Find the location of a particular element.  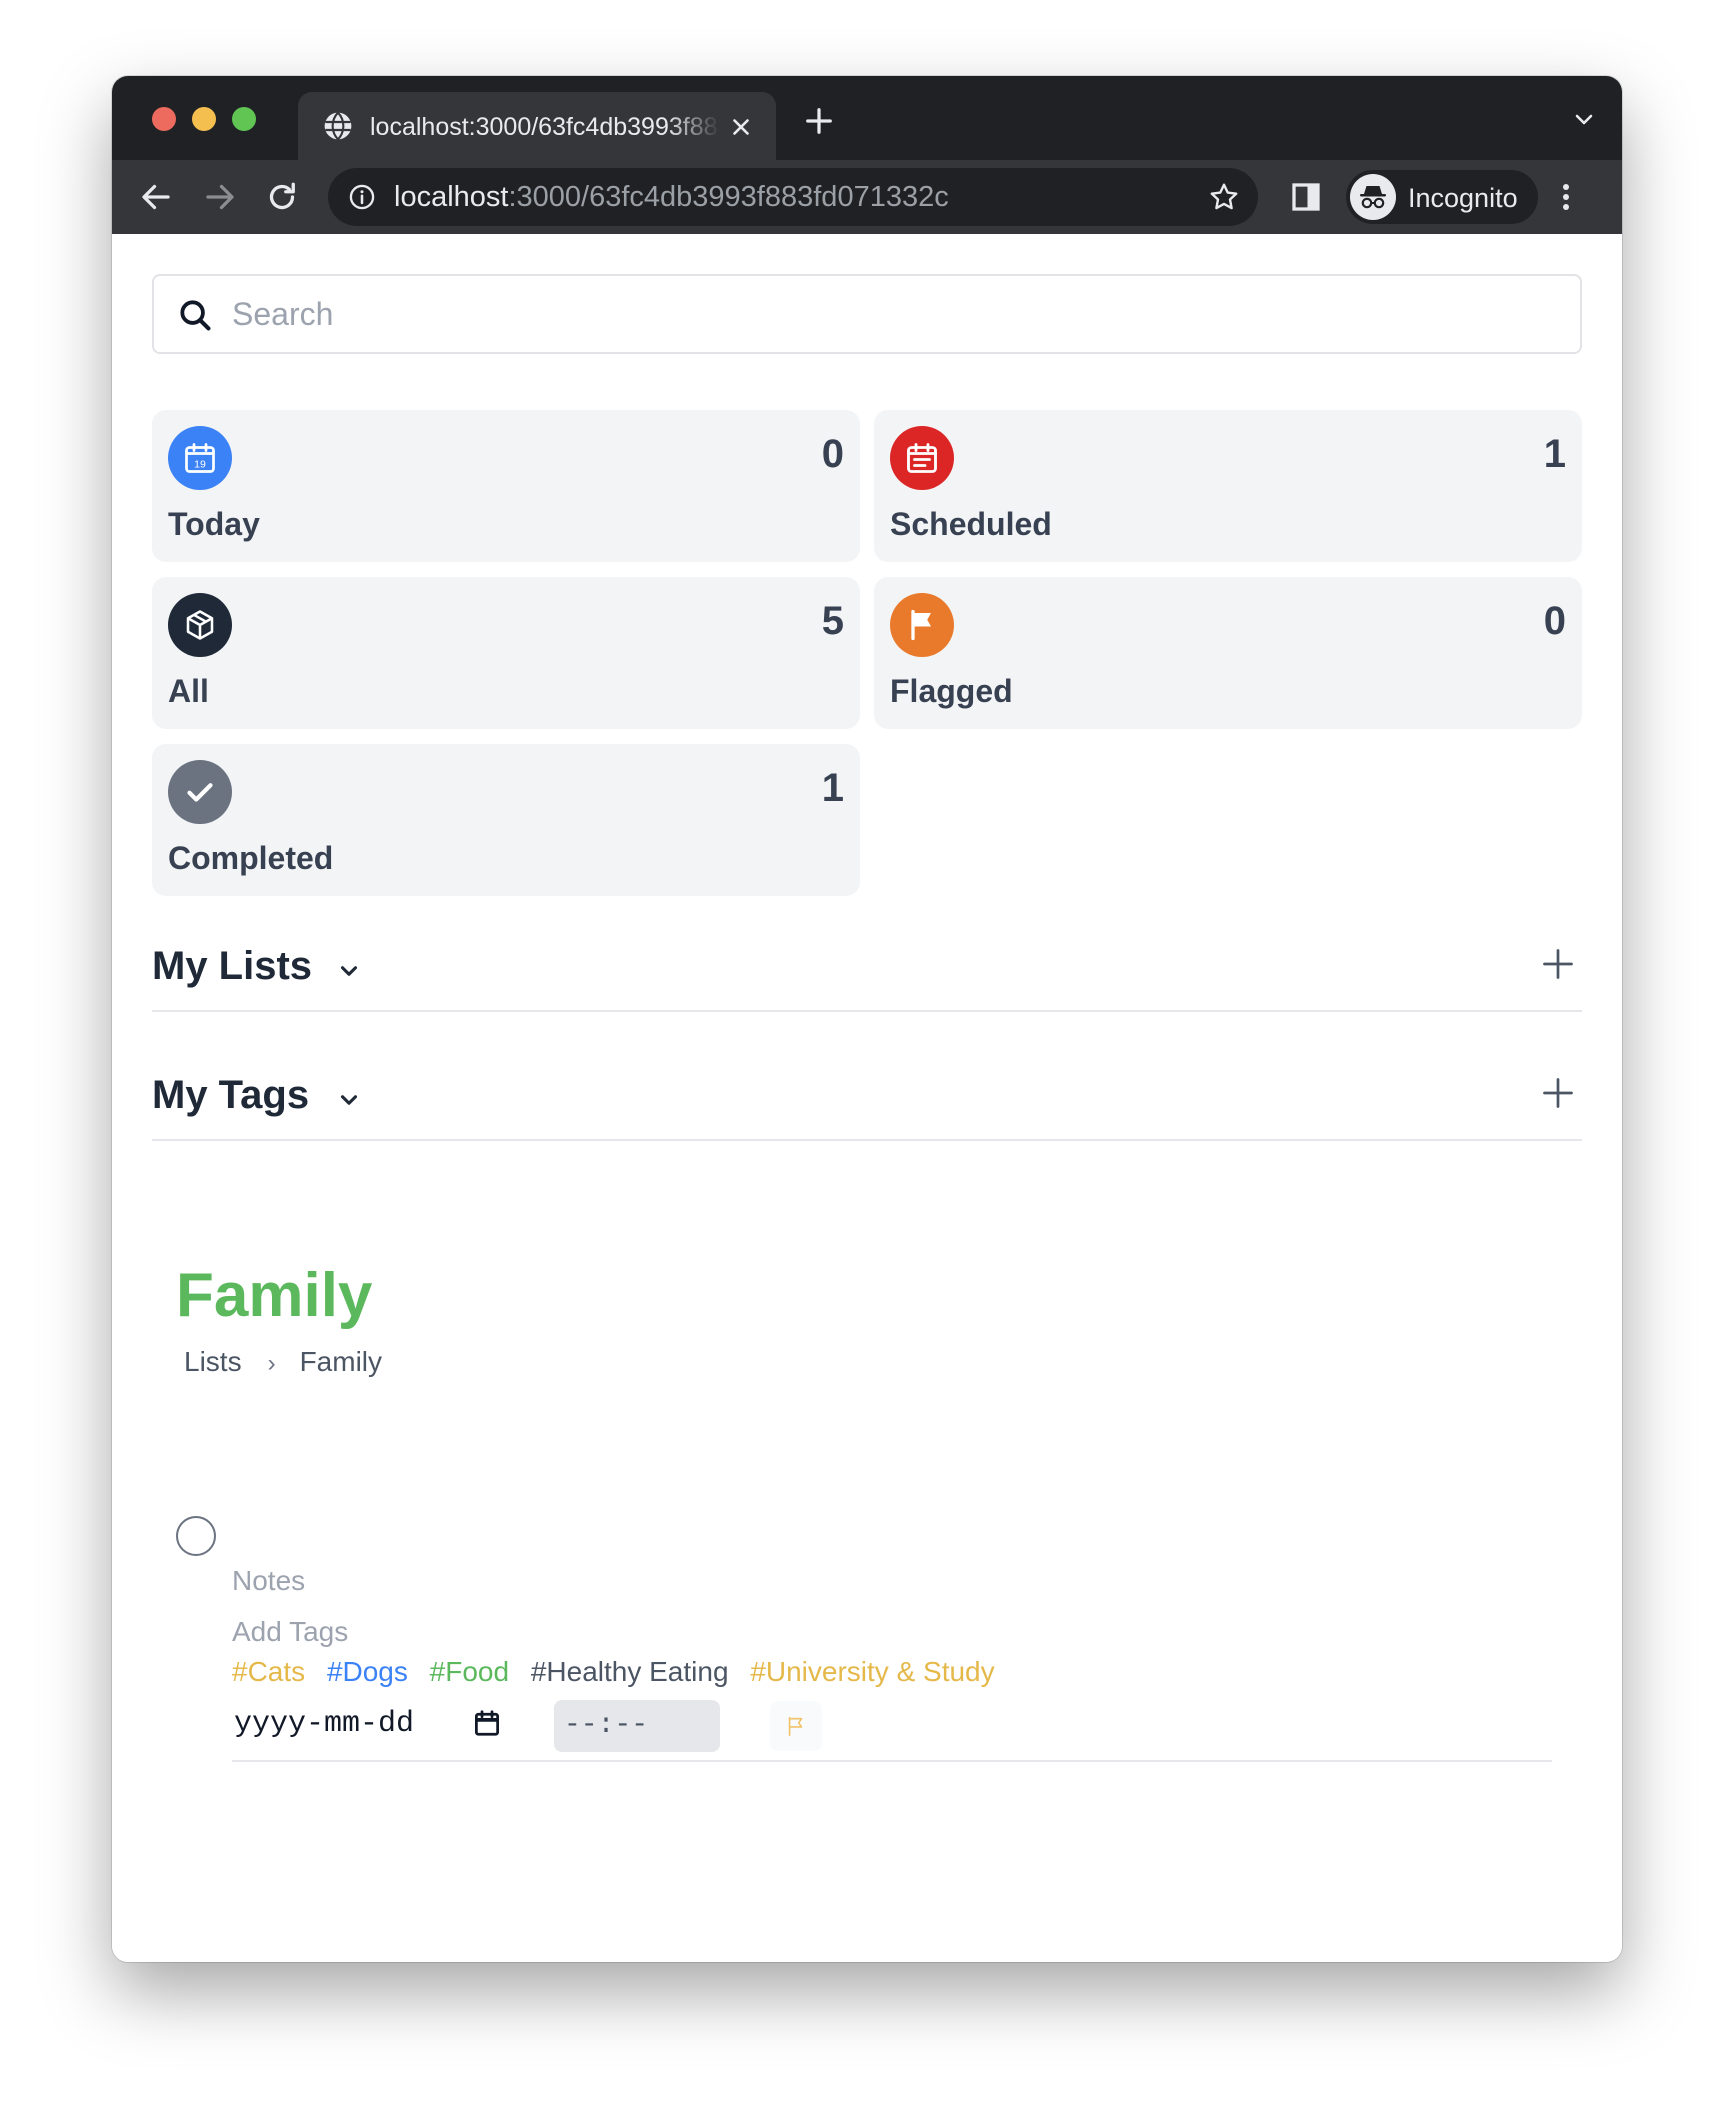

url-path: :3000/63fc4db3993f883fd071332c is located at coordinates (728, 197).